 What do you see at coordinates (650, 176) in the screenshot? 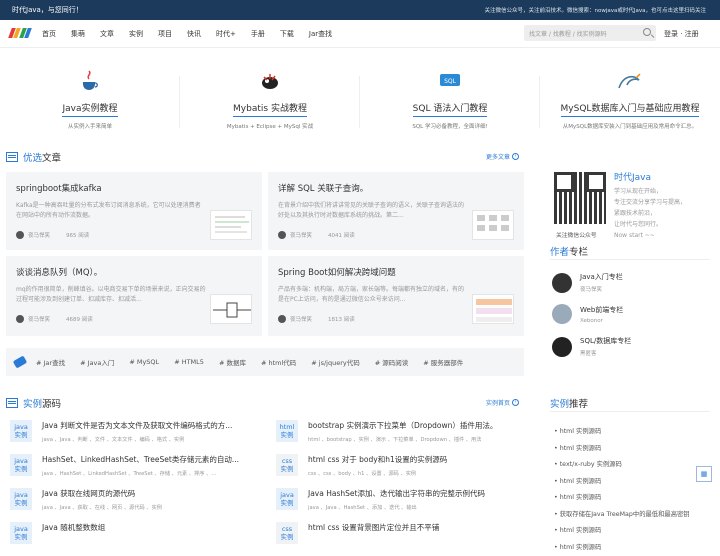
I see `brand-title: 时代Java` at bounding box center [650, 176].